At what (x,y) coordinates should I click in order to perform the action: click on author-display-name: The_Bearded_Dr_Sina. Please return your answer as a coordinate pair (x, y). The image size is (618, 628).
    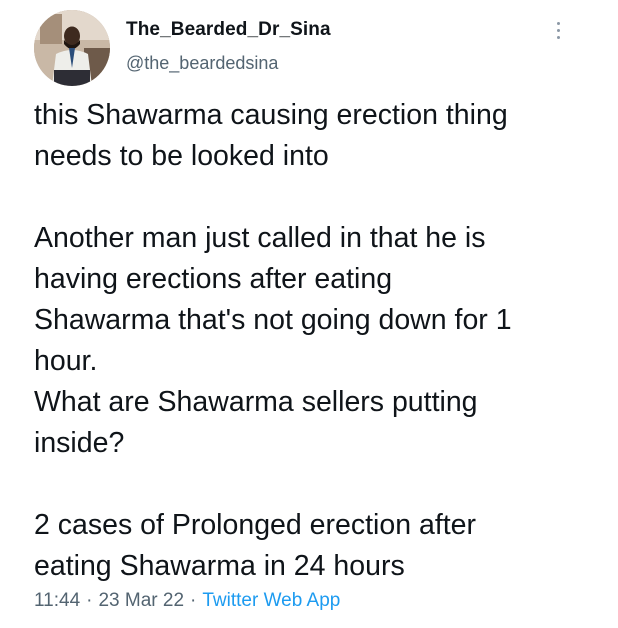
    Looking at the image, I should click on (228, 30).